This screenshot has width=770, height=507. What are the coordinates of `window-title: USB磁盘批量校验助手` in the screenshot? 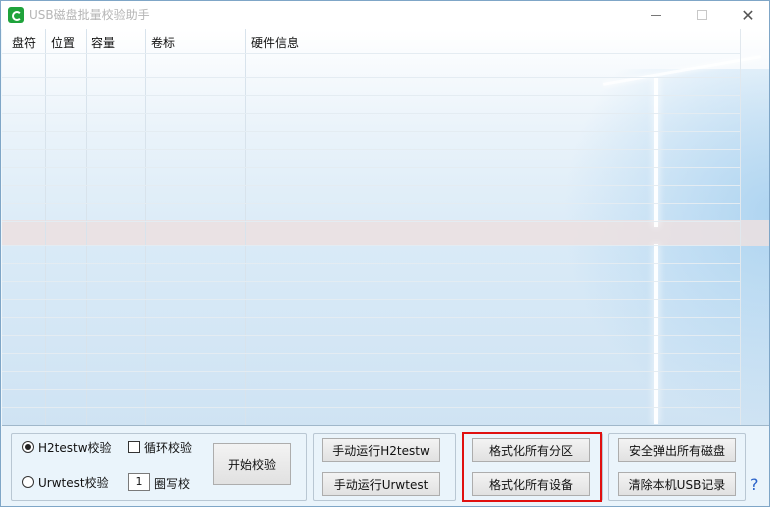 It's located at (89, 15).